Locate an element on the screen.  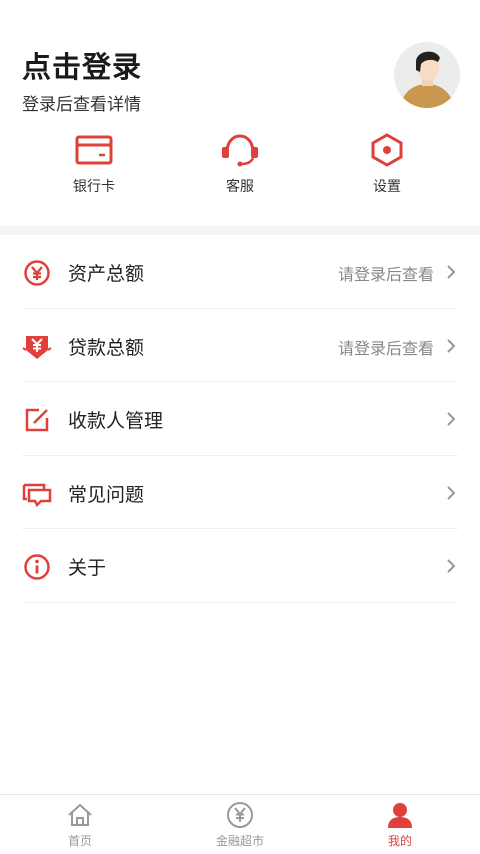
shortcut-settings: 设置 is located at coordinates (387, 168).